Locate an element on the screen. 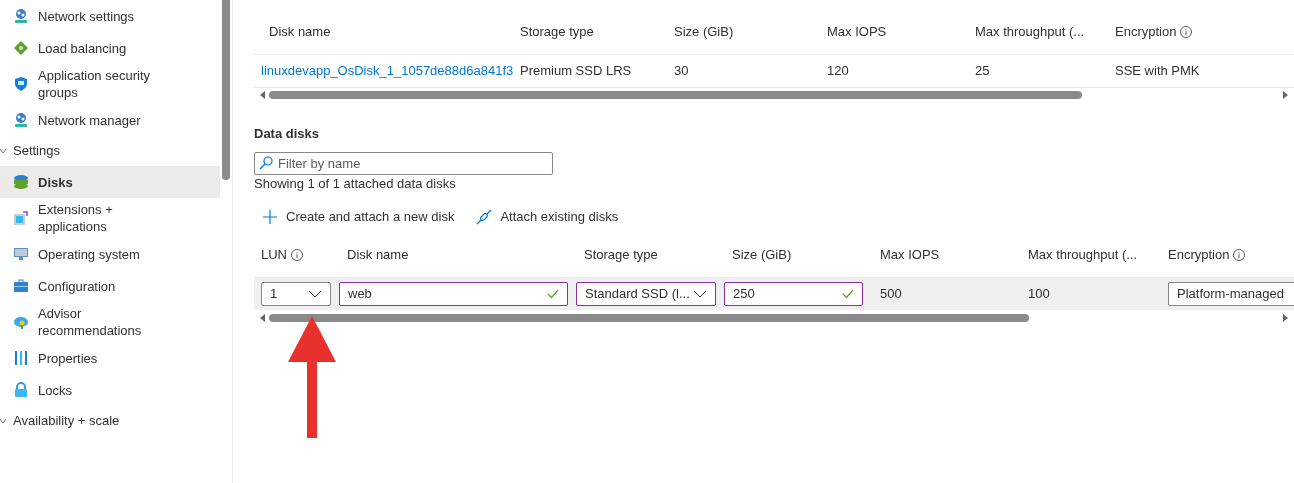 Image resolution: width=1294 pixels, height=483 pixels. result-count: Showing 1 of 1 attached data disks is located at coordinates (355, 184).